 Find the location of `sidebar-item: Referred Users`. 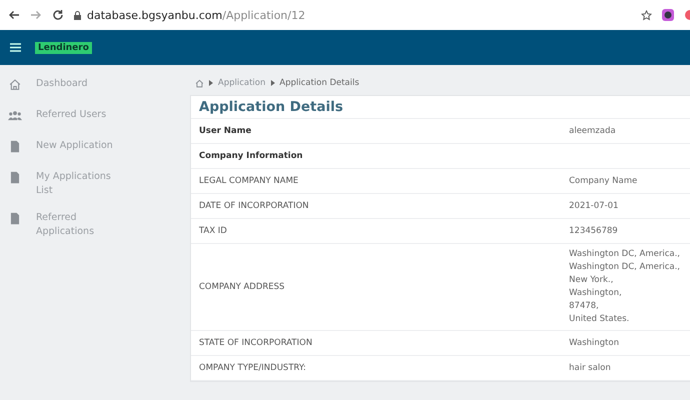

sidebar-item: Referred Users is located at coordinates (85, 117).